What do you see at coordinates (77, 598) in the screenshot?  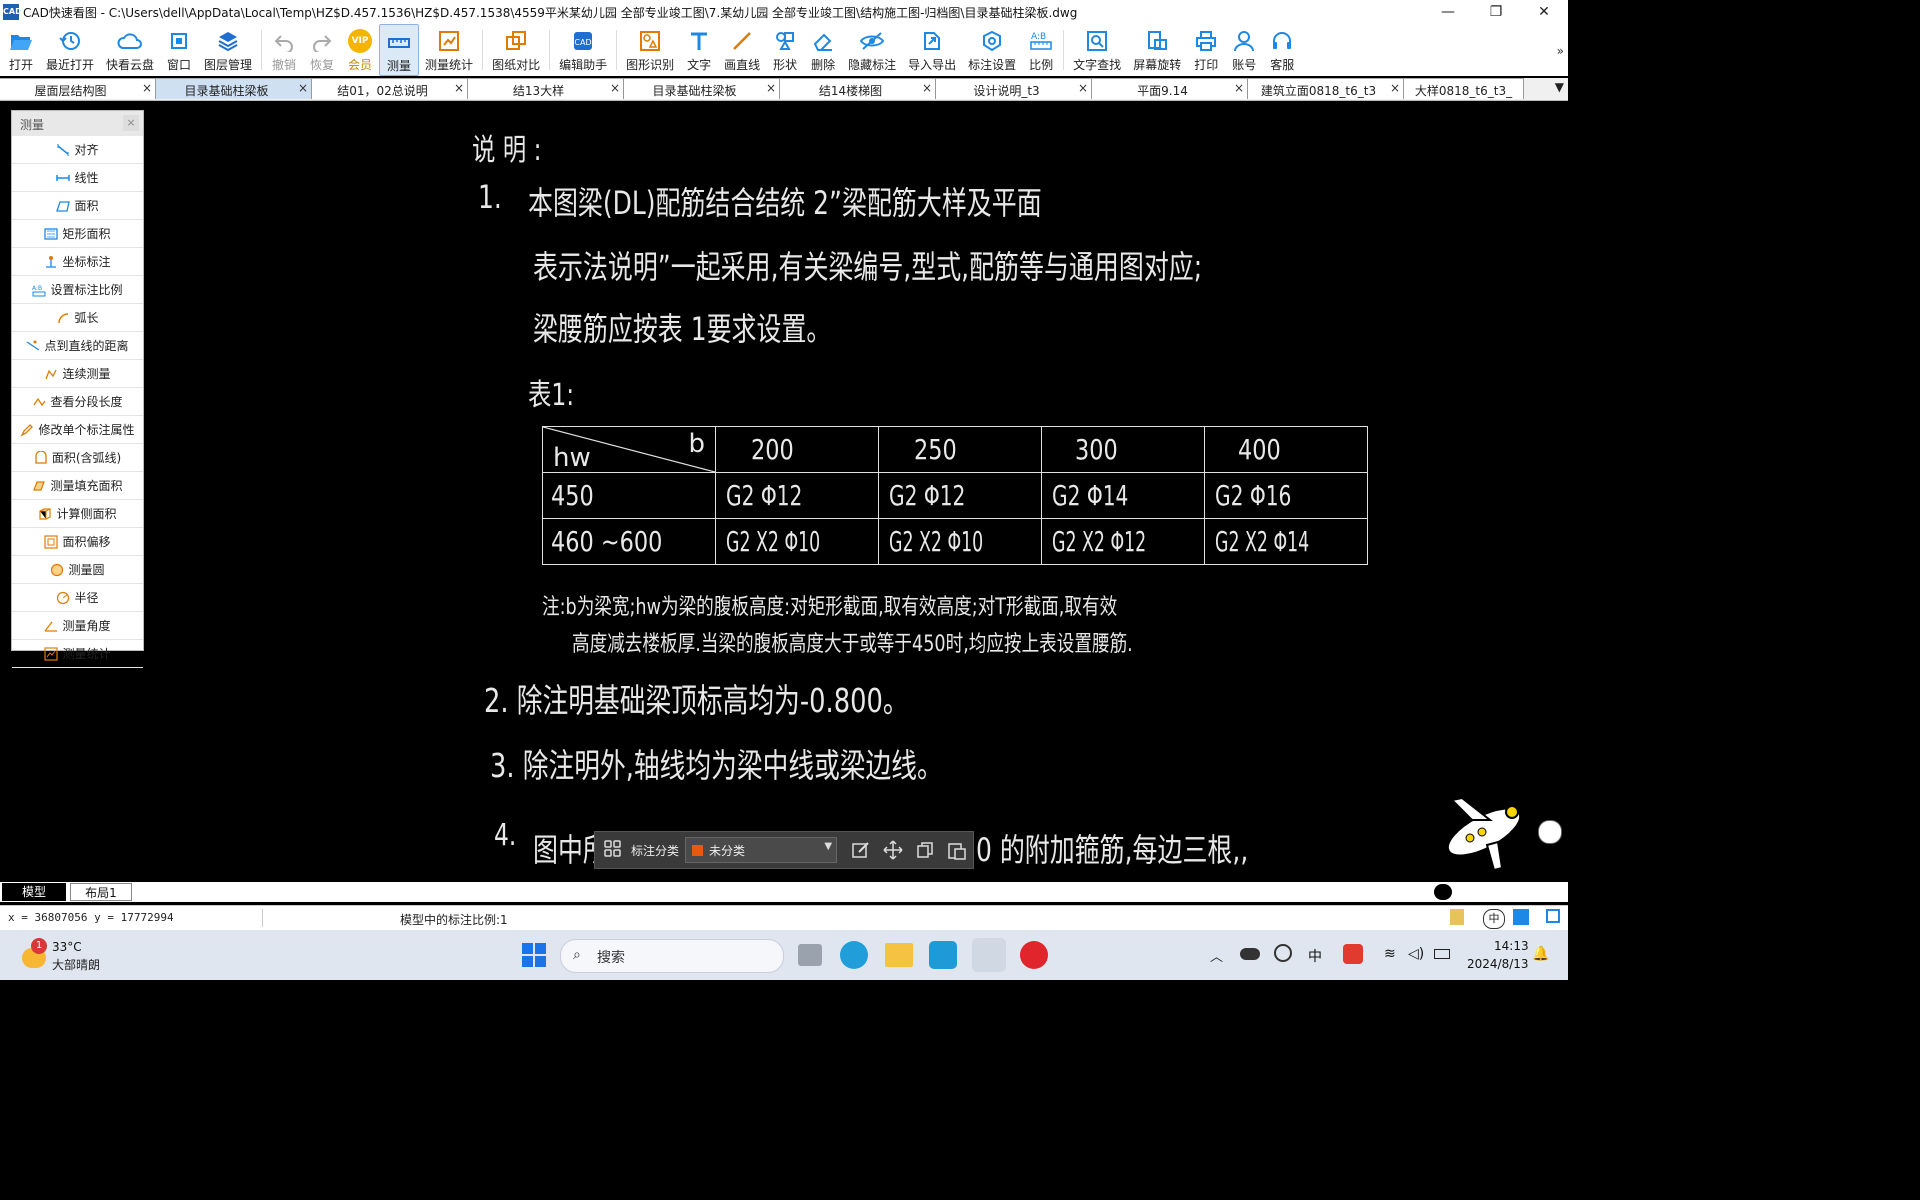 I see `measure-radius: 半径` at bounding box center [77, 598].